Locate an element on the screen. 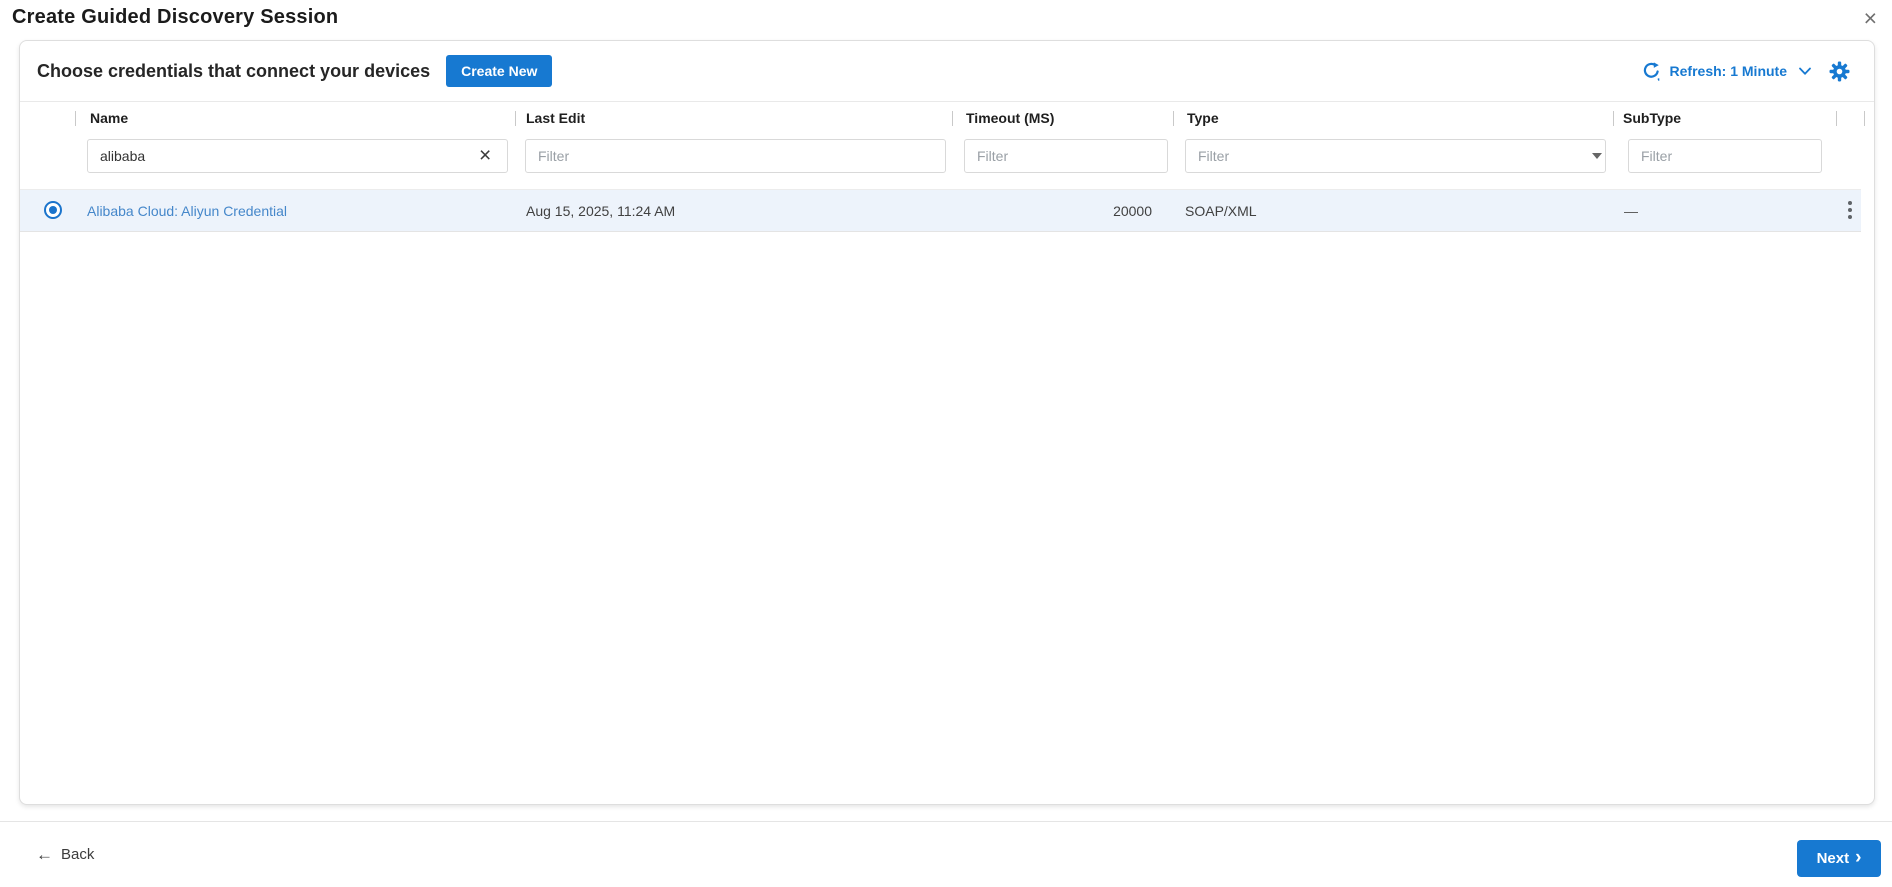 Image resolution: width=1892 pixels, height=887 pixels. credential-name-link: Alibaba Cloud: Aliyun Credential is located at coordinates (187, 211).